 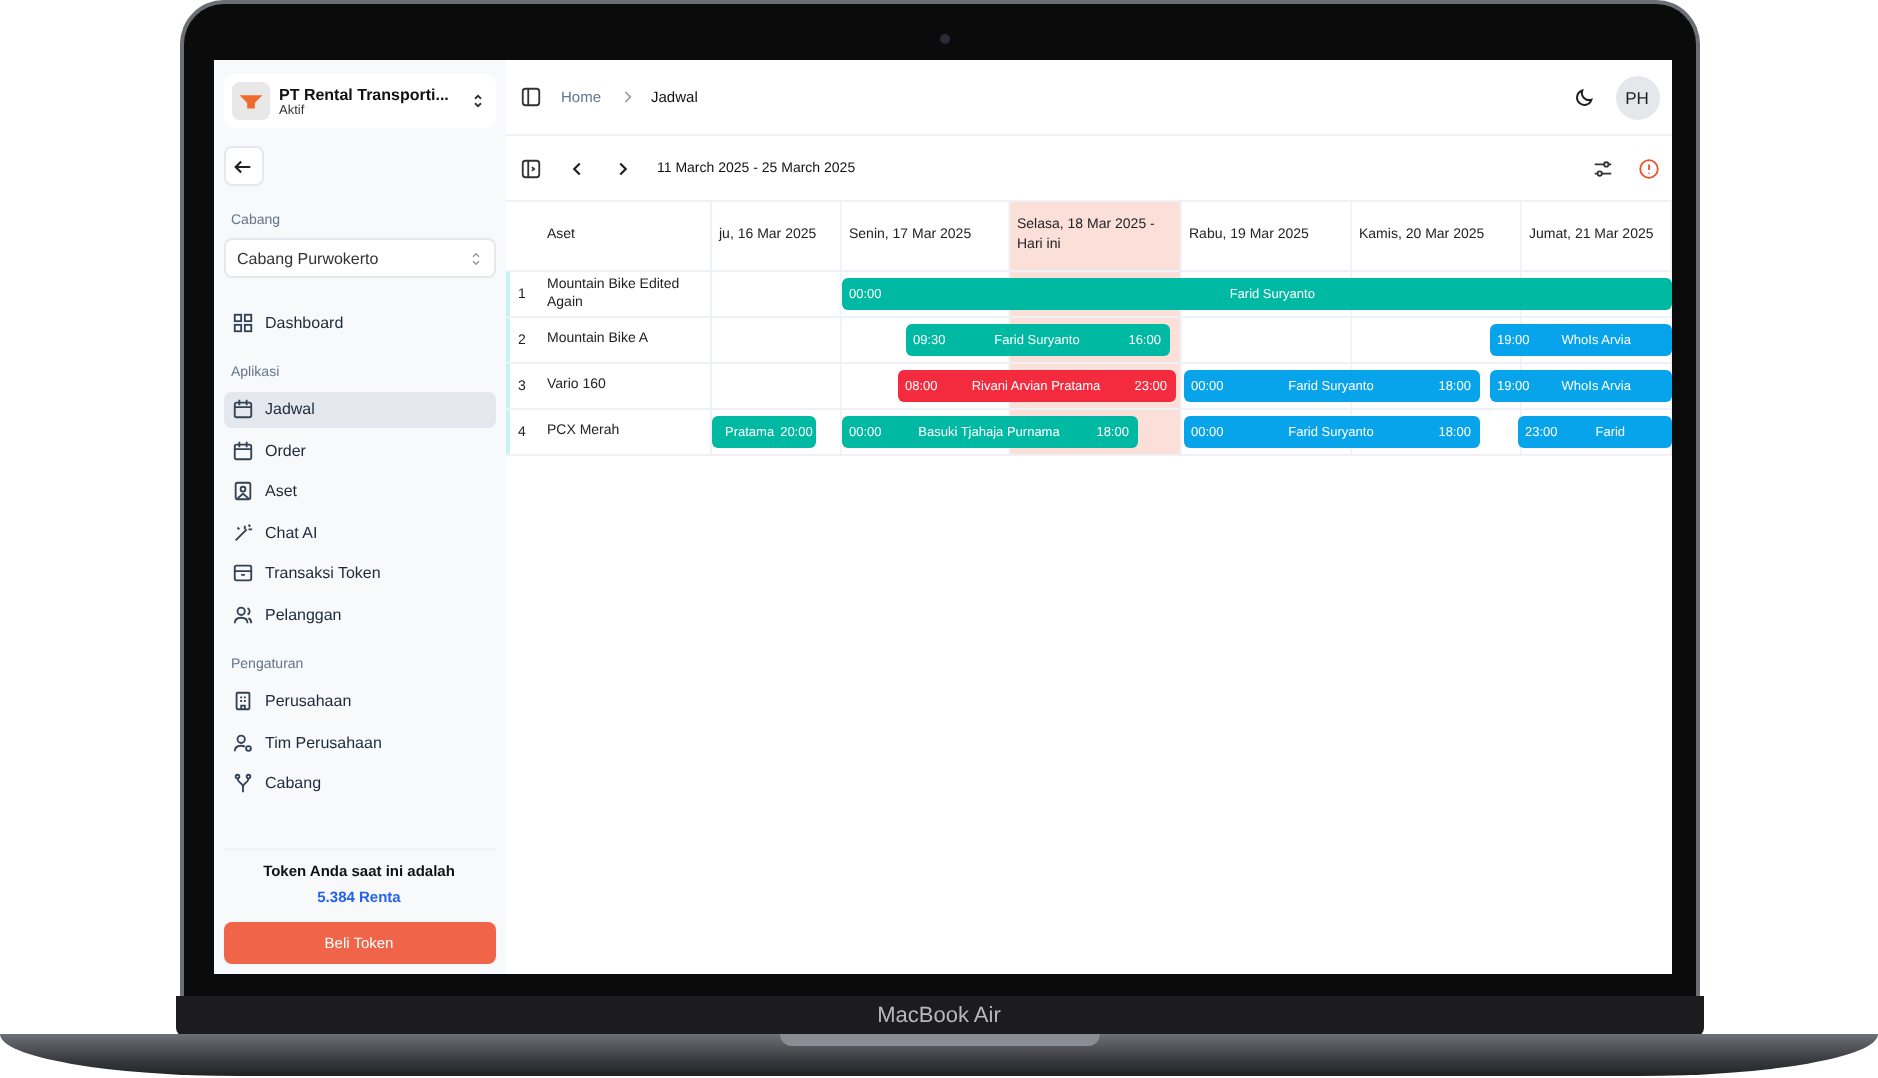 I want to click on user-gear-icon, so click(x=242, y=742).